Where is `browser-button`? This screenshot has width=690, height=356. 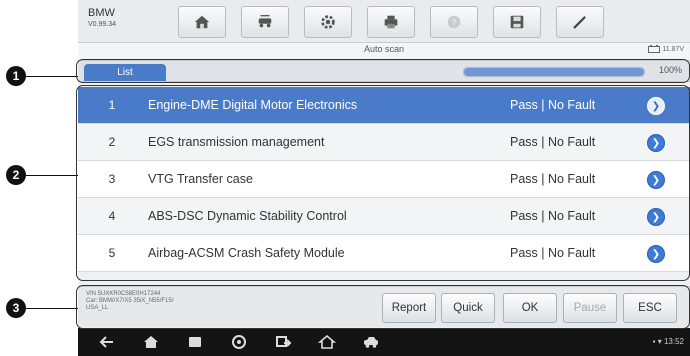
browser-button is located at coordinates (239, 342).